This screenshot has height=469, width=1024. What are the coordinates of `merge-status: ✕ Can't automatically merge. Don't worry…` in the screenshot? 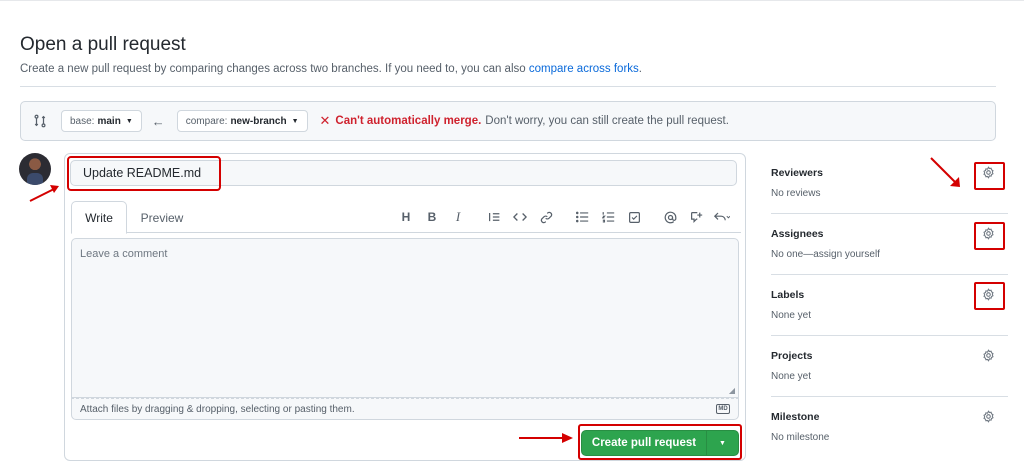 It's located at (524, 121).